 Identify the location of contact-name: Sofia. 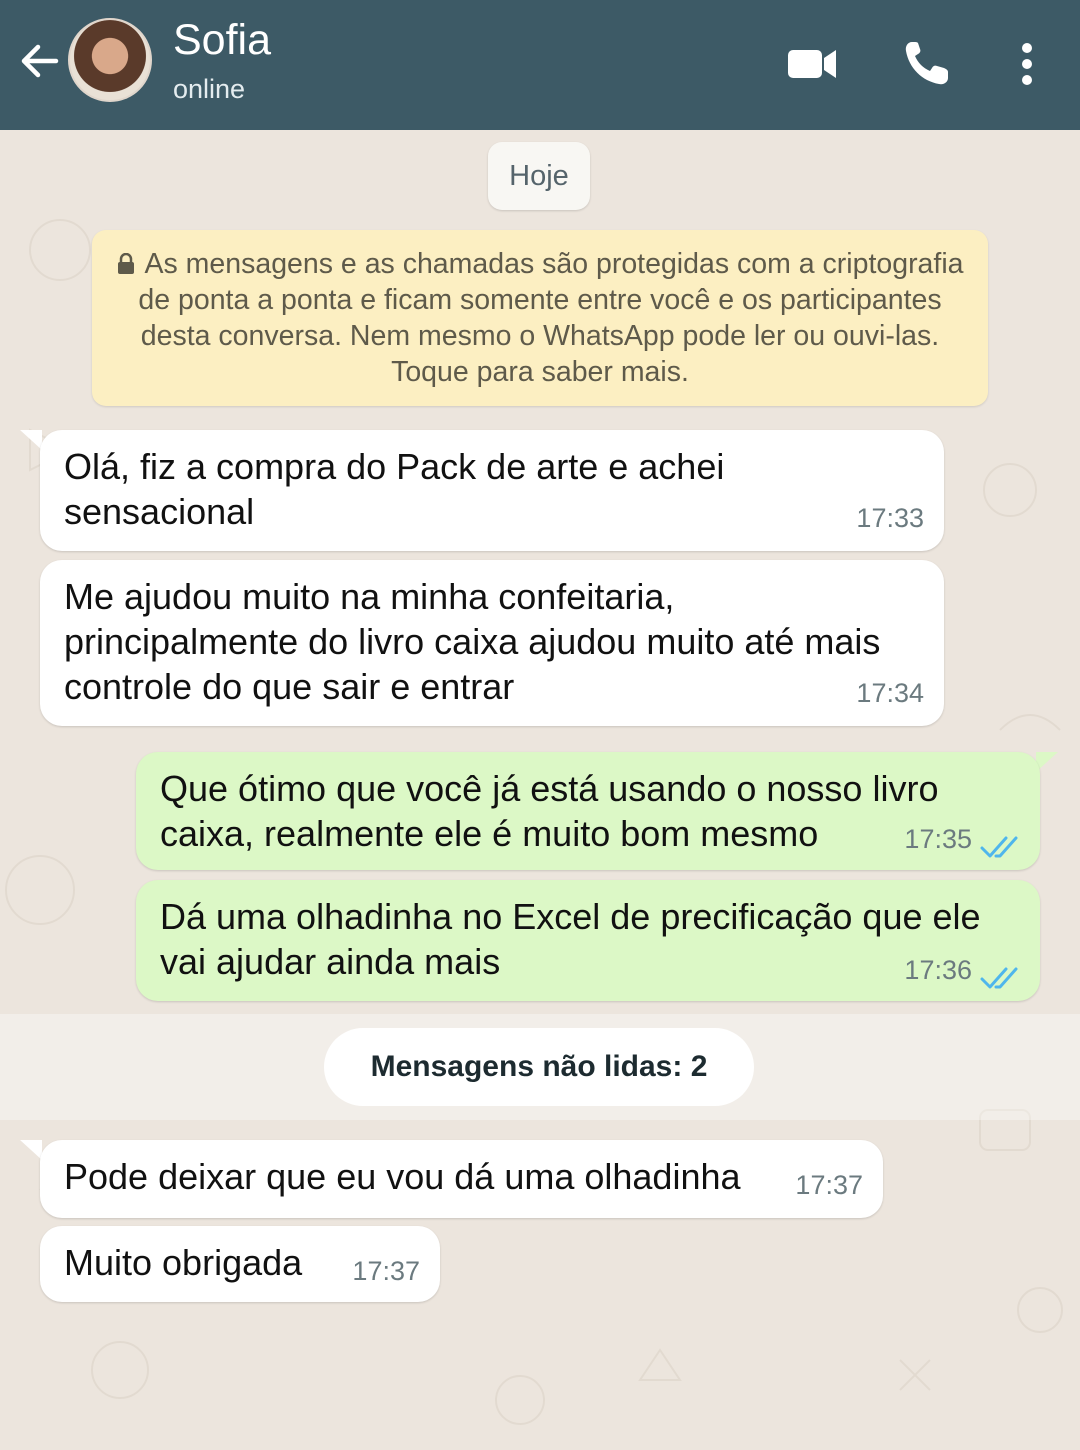
(222, 40).